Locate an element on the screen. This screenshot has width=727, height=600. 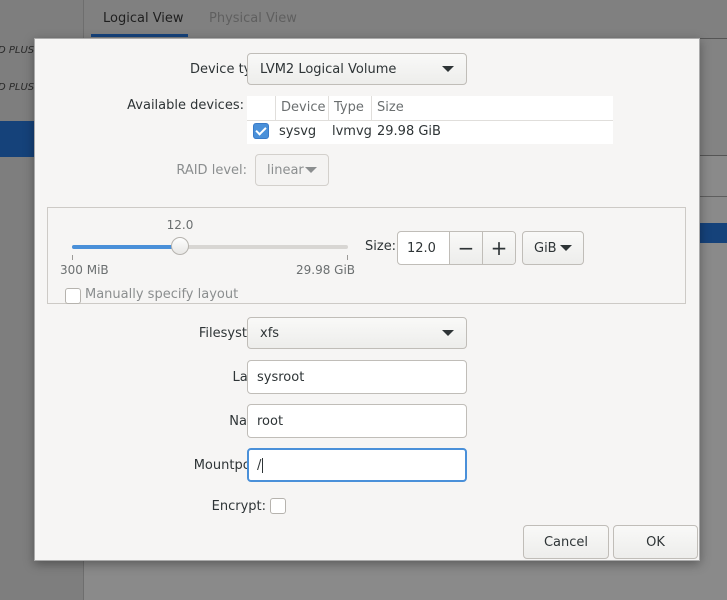
active-tab-indicator is located at coordinates (139, 35).